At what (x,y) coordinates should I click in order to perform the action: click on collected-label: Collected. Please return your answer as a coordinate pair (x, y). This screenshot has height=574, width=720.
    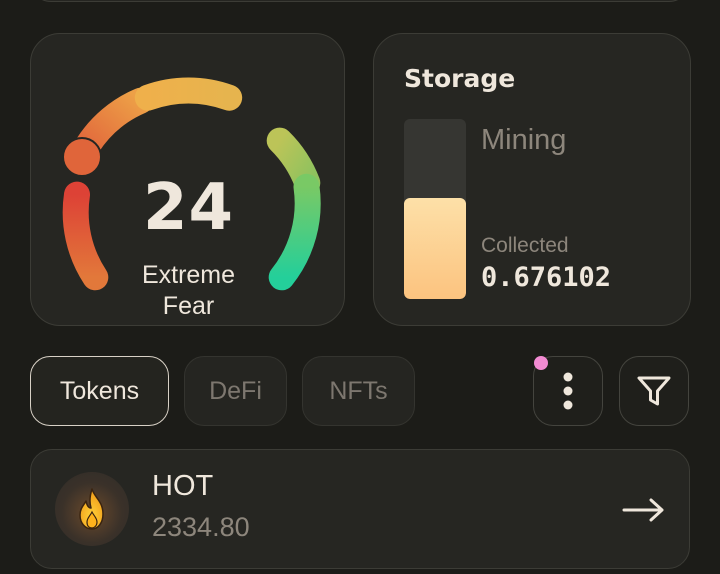
    Looking at the image, I should click on (525, 245).